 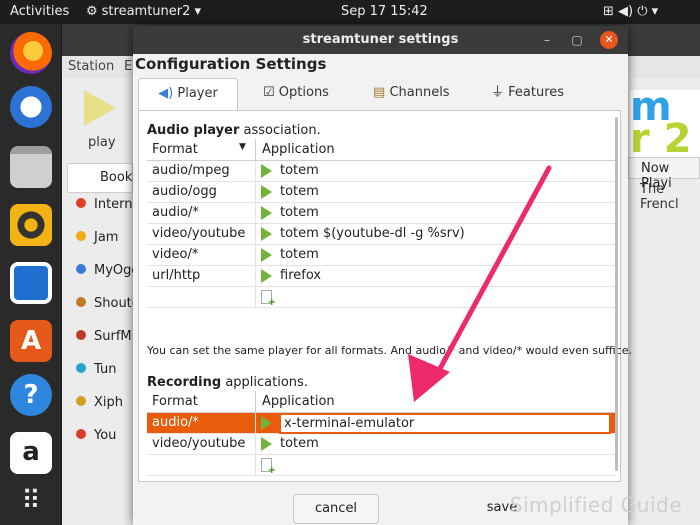 What do you see at coordinates (113, 336) in the screenshot?
I see `channel-label: SurfM` at bounding box center [113, 336].